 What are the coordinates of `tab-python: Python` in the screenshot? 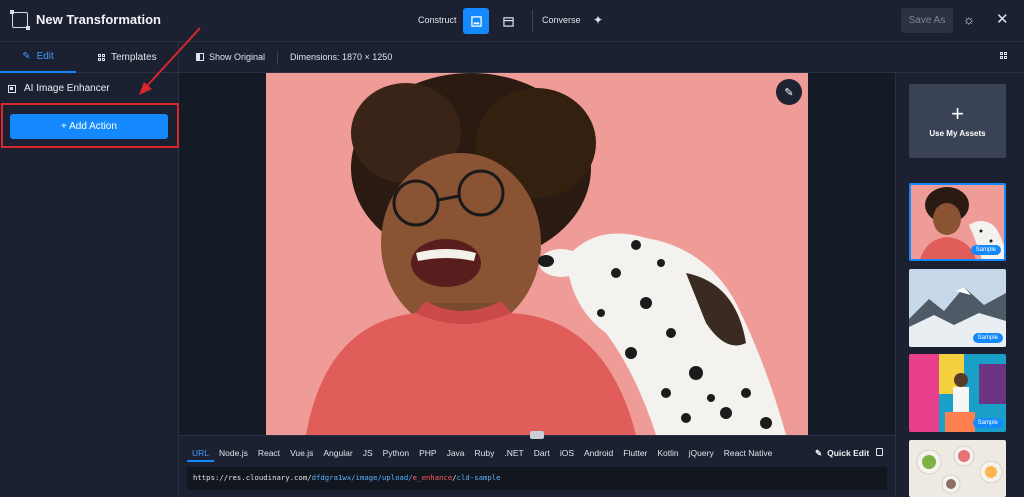 It's located at (396, 455).